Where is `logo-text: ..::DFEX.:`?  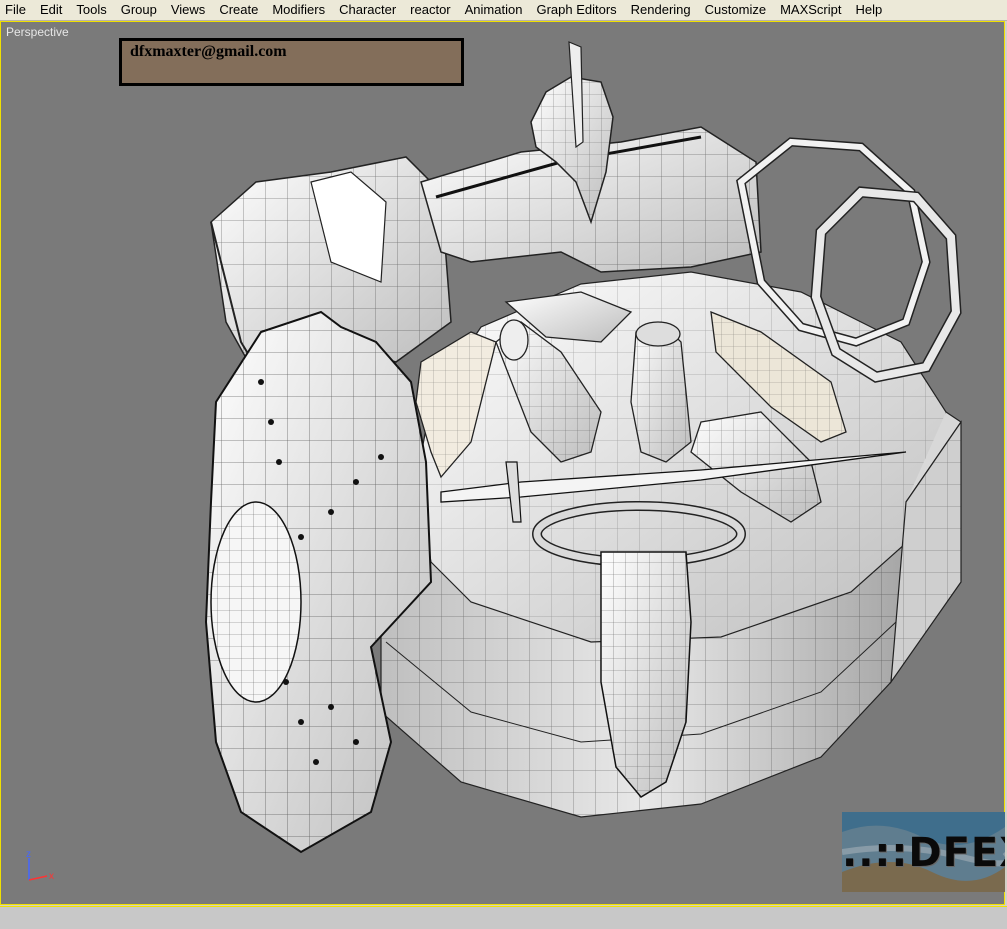
logo-text: ..::DFEX.: is located at coordinates (923, 853).